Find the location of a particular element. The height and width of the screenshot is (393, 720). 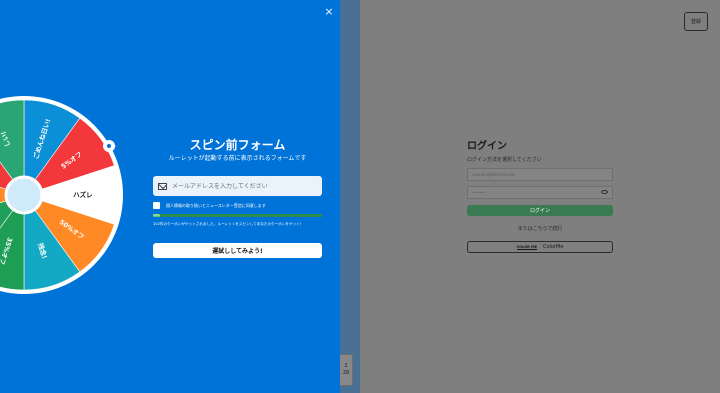

login-email-field: coupon@fdemesa.jbn is located at coordinates (540, 174).